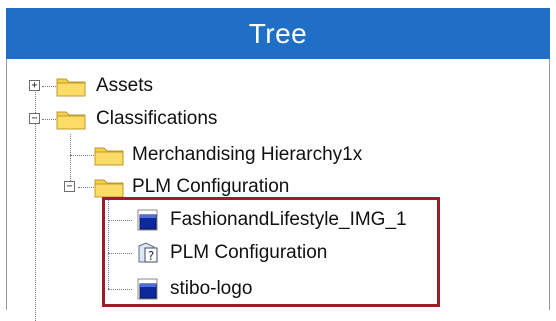 The height and width of the screenshot is (321, 556). What do you see at coordinates (210, 187) in the screenshot?
I see `tree-item-plm-configuration-folder: PLM Configuration` at bounding box center [210, 187].